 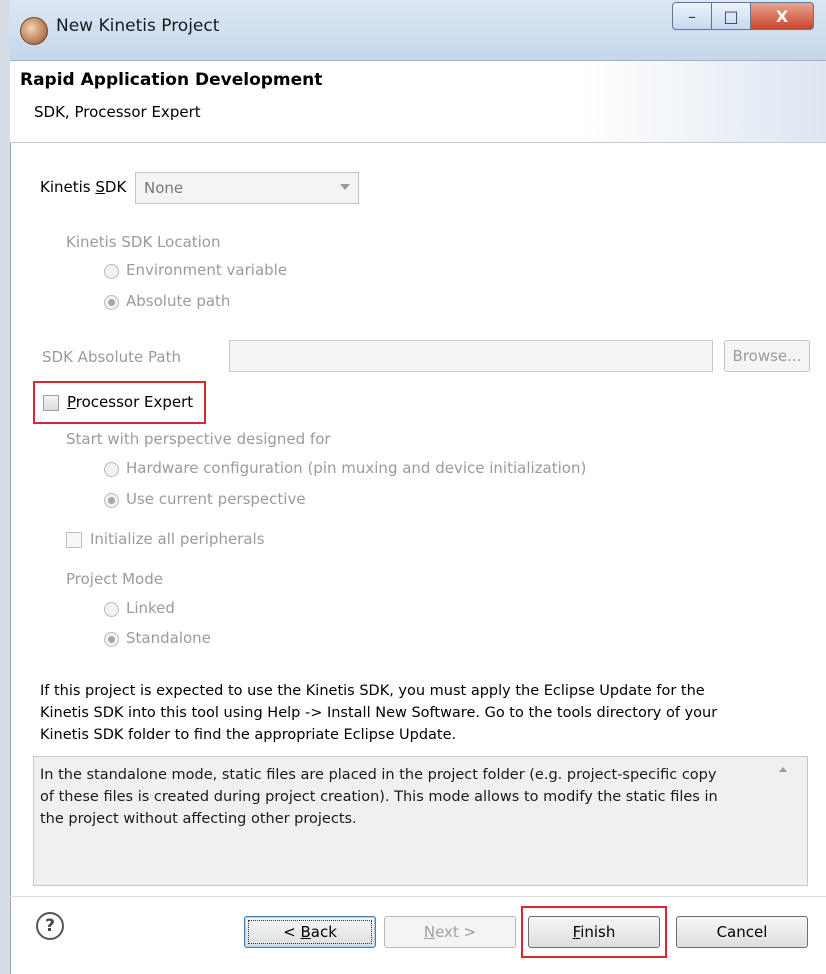 I want to click on radio-linked-label: Linked, so click(x=150, y=608).